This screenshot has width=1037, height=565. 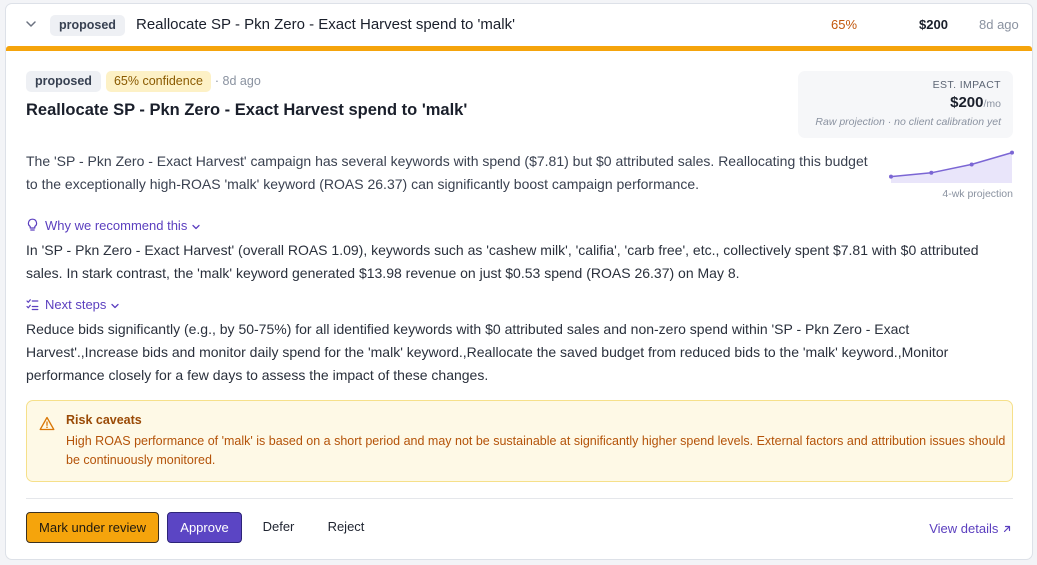 I want to click on row-confidence: 65%, so click(x=844, y=24).